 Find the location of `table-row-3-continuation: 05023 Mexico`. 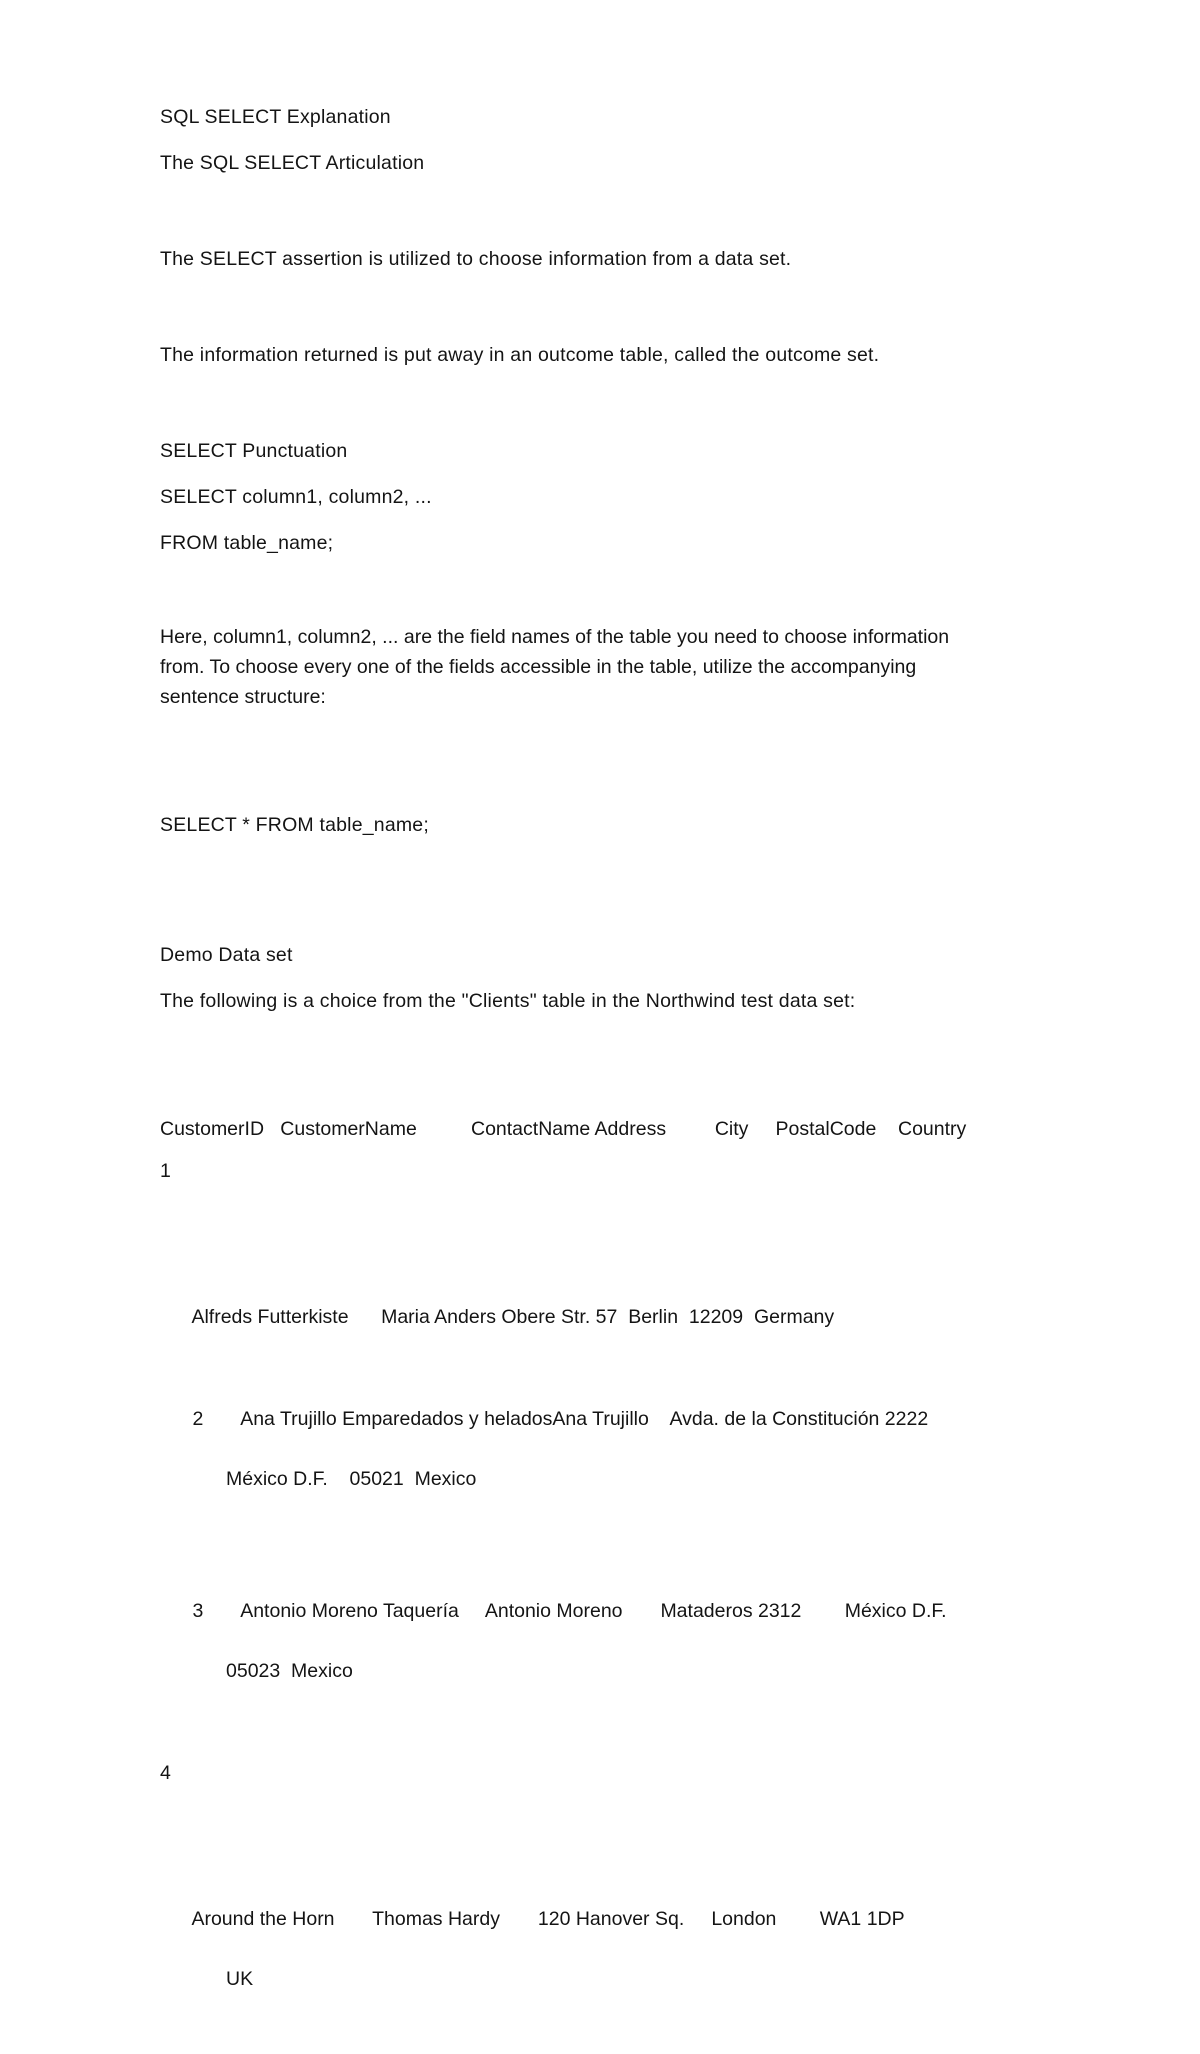

table-row-3-continuation: 05023 Mexico is located at coordinates (289, 1671).